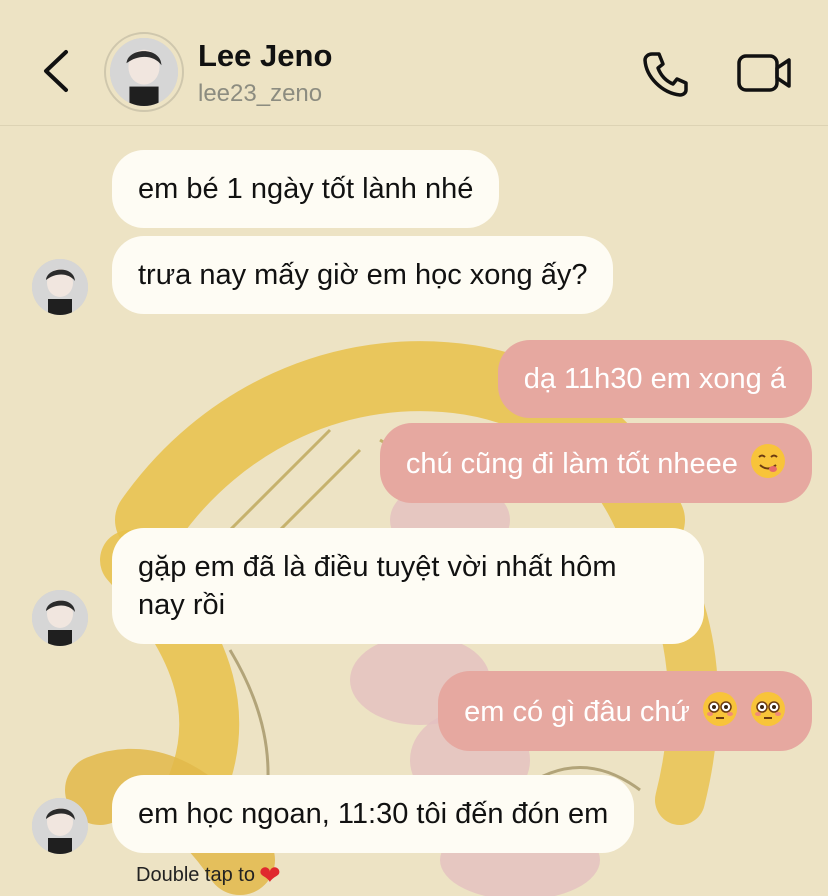 The height and width of the screenshot is (896, 828). I want to click on message-text: em học ngoan, 11:30 tôi đến đón em, so click(373, 814).